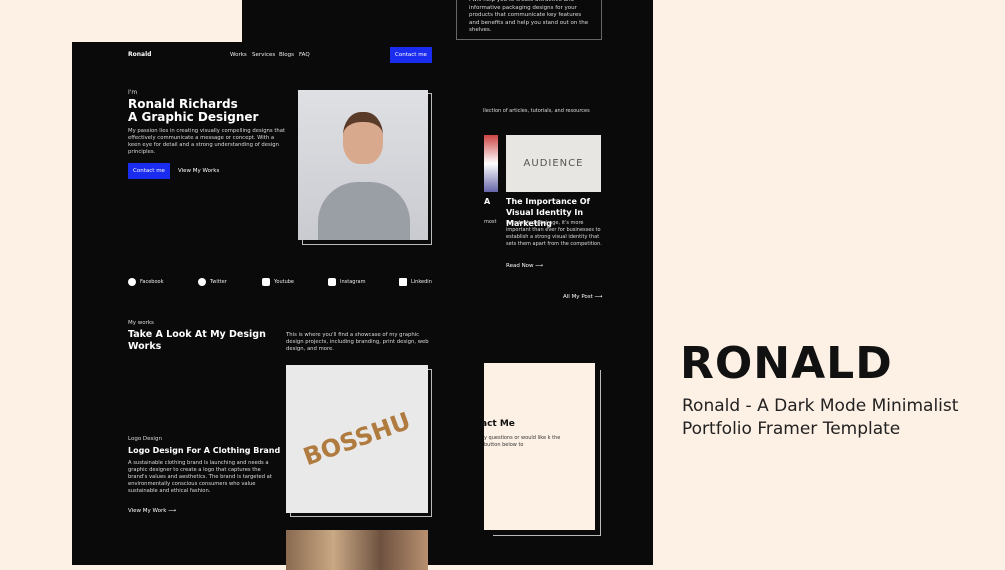 The width and height of the screenshot is (1005, 570). What do you see at coordinates (204, 450) in the screenshot?
I see `project-title: Logo Design For A Clothing Brand` at bounding box center [204, 450].